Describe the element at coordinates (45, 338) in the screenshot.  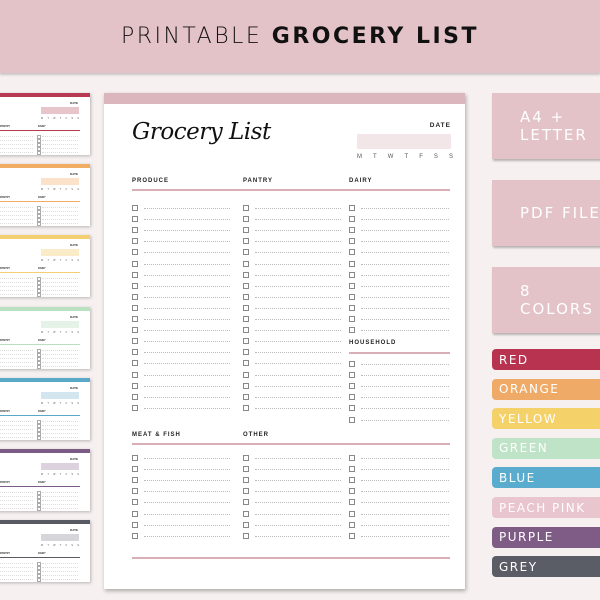
I see `thumbnail-green: DATE M T W T F S S PANTRY DAIRY` at that location.